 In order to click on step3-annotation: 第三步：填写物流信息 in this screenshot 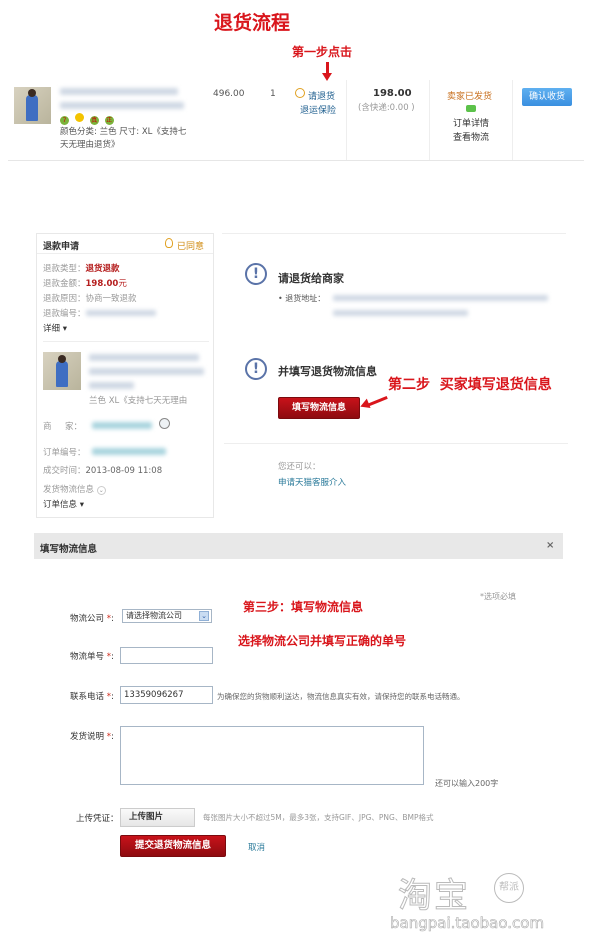, I will do `click(303, 607)`.